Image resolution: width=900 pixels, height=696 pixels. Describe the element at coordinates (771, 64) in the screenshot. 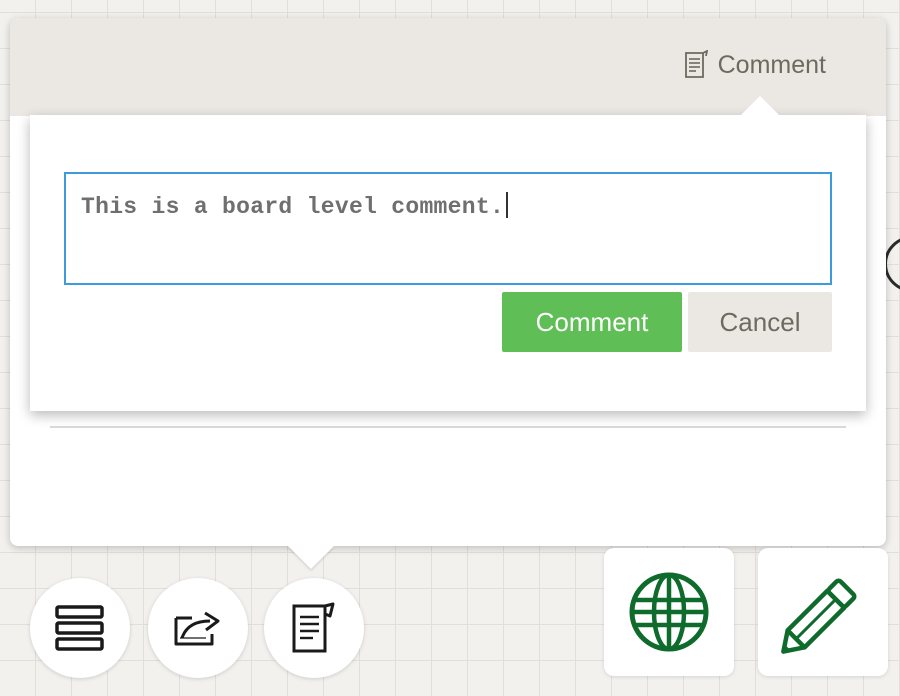

I see `header-comment-label: Comment` at that location.